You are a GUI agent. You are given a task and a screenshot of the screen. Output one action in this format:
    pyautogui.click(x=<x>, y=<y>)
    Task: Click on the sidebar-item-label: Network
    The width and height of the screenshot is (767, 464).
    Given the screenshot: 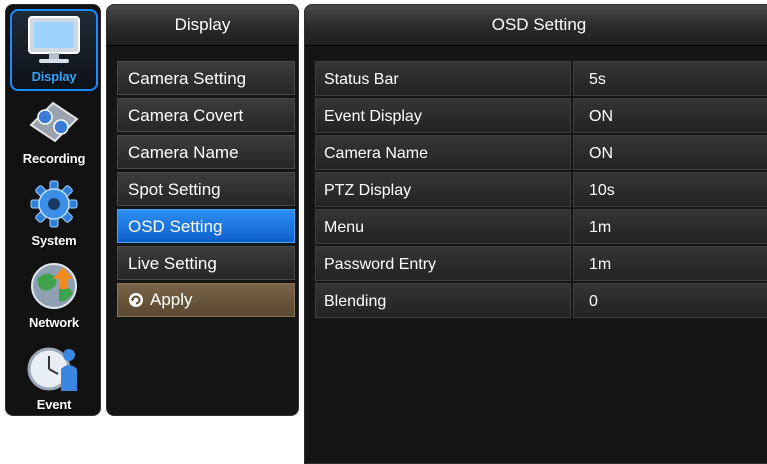 What is the action you would take?
    pyautogui.click(x=54, y=322)
    